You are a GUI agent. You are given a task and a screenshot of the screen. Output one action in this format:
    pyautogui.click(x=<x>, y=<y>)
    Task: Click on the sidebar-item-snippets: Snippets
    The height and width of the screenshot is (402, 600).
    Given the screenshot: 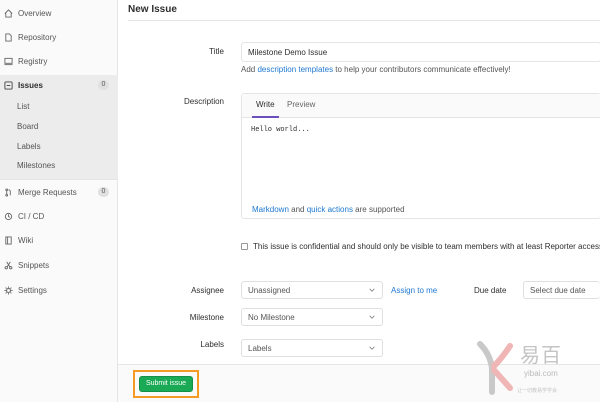 What is the action you would take?
    pyautogui.click(x=59, y=265)
    